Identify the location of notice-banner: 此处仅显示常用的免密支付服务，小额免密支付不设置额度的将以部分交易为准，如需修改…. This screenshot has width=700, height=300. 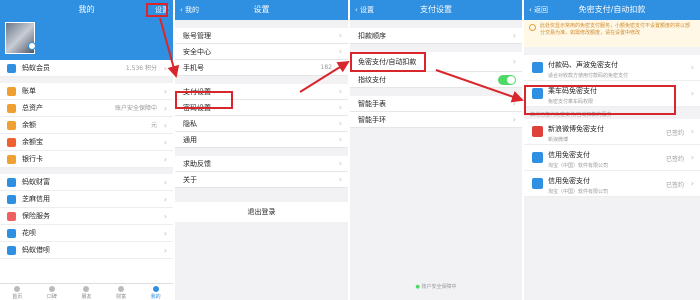
(612, 33).